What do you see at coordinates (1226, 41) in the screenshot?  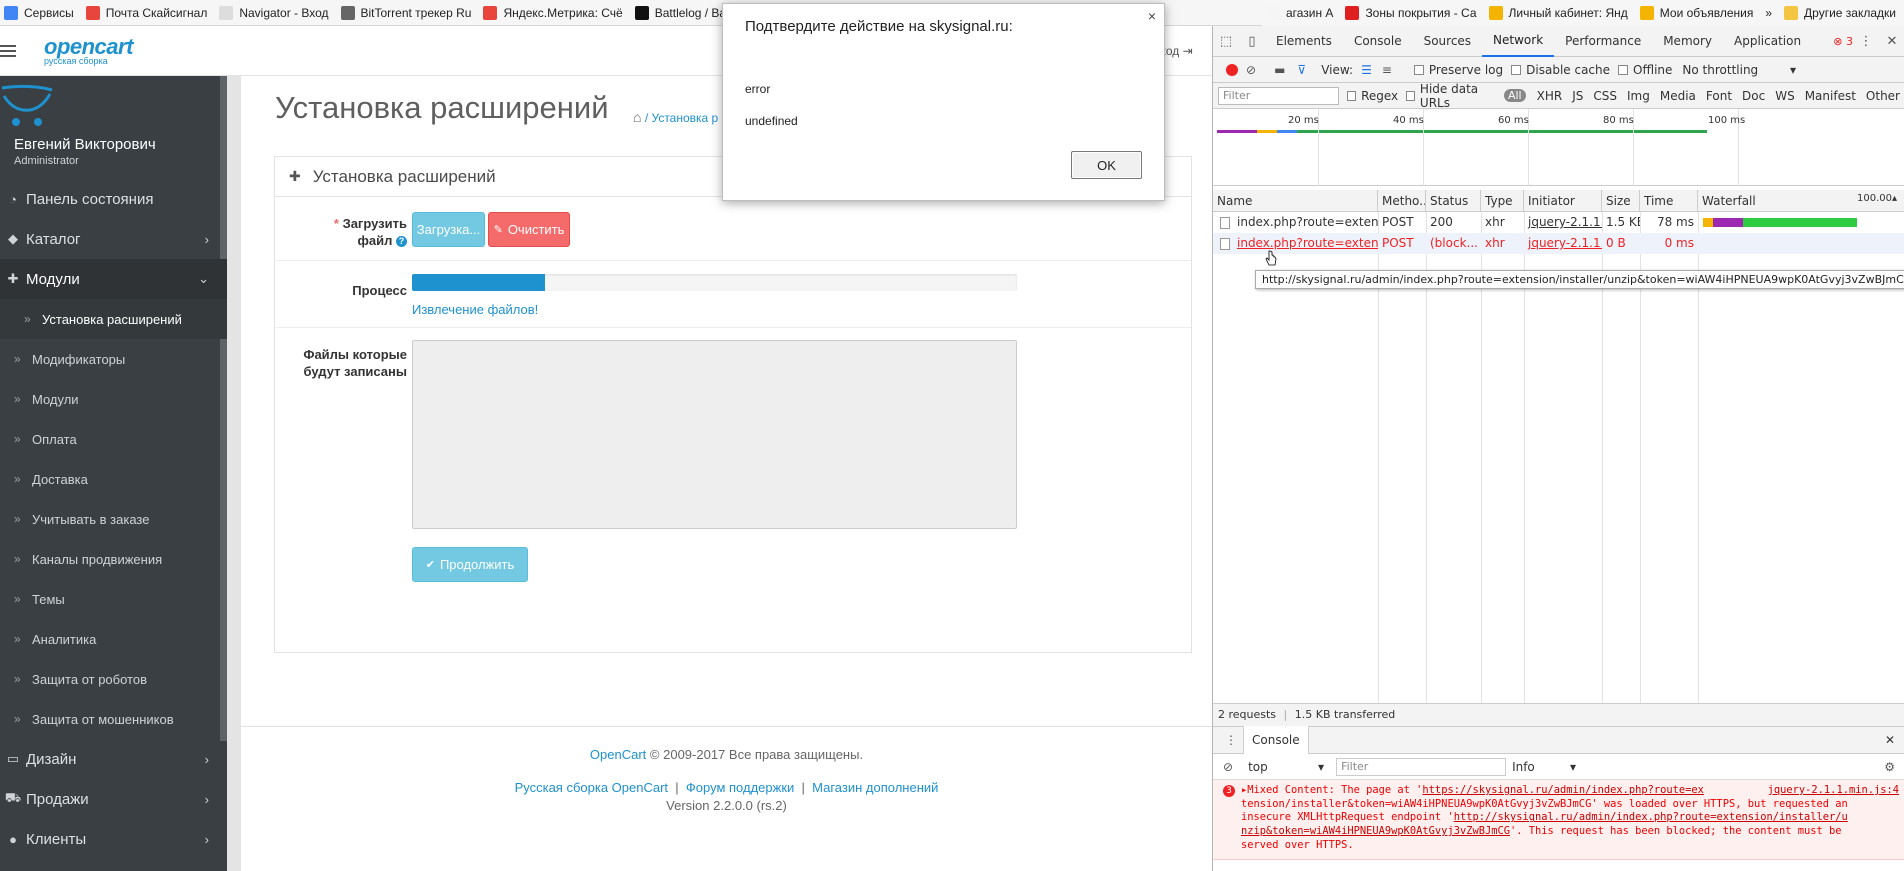 I see `inspect-element-icon: ⬚` at bounding box center [1226, 41].